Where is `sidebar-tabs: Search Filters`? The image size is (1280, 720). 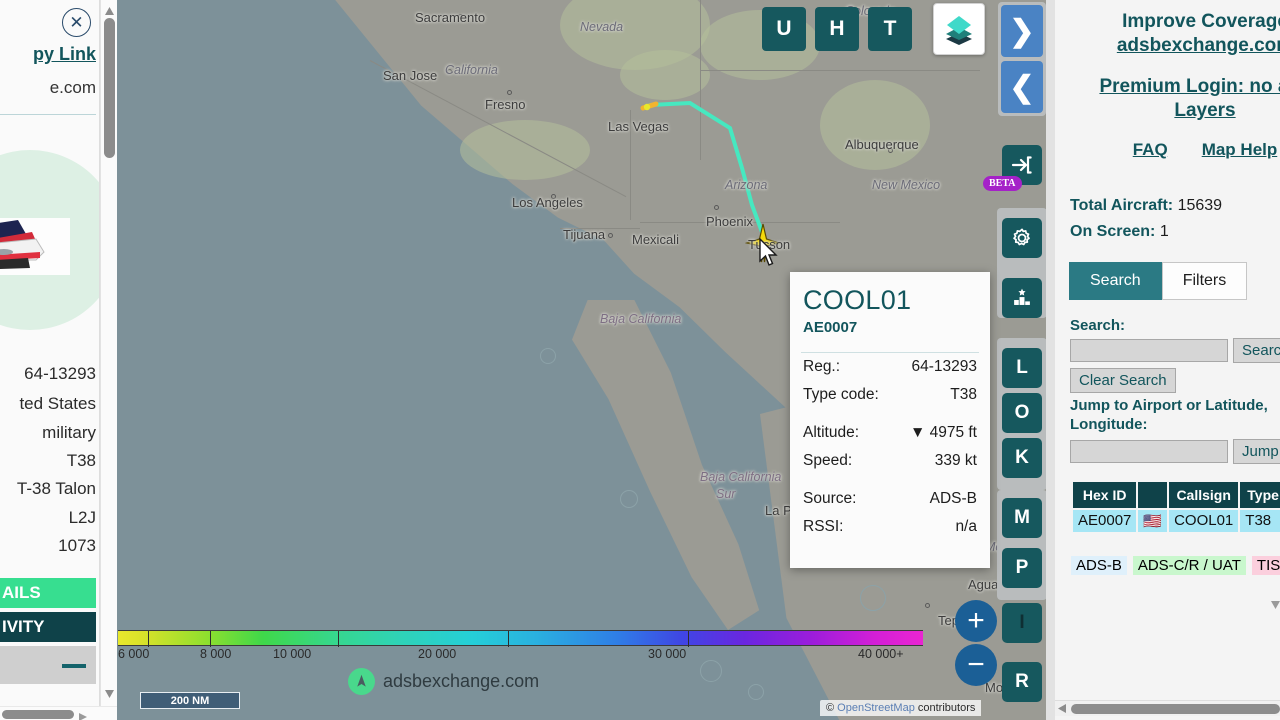
sidebar-tabs: Search Filters is located at coordinates (1167, 281).